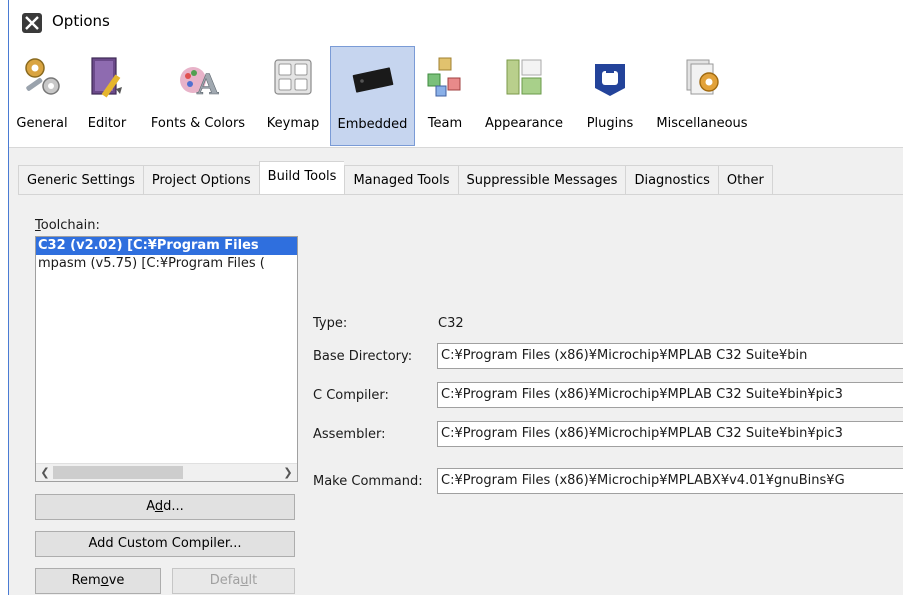  What do you see at coordinates (401, 180) in the screenshot?
I see `tab-managed-tools: Managed Tools` at bounding box center [401, 180].